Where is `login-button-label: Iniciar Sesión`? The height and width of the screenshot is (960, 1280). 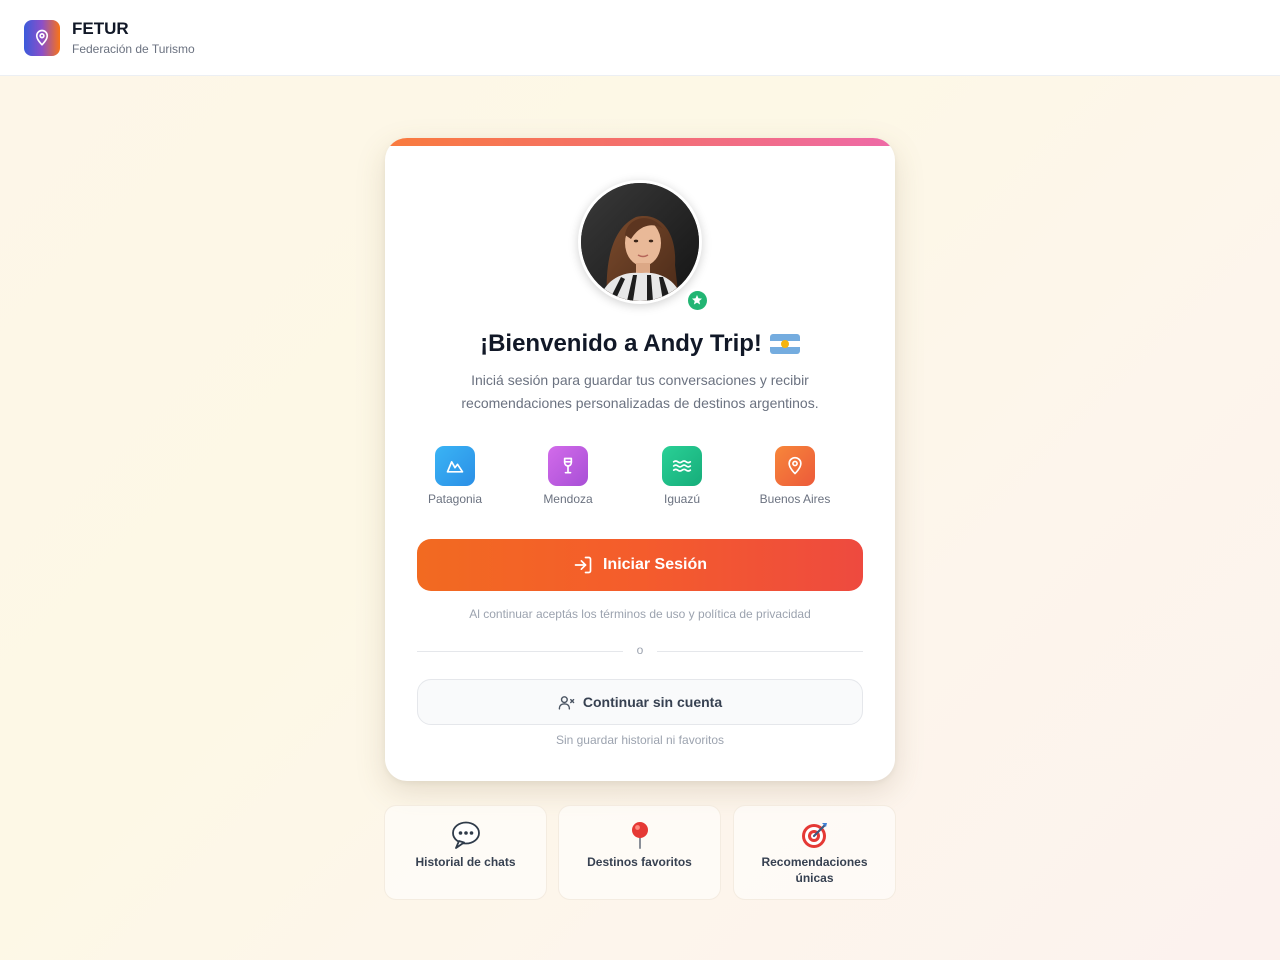 login-button-label: Iniciar Sesión is located at coordinates (655, 564).